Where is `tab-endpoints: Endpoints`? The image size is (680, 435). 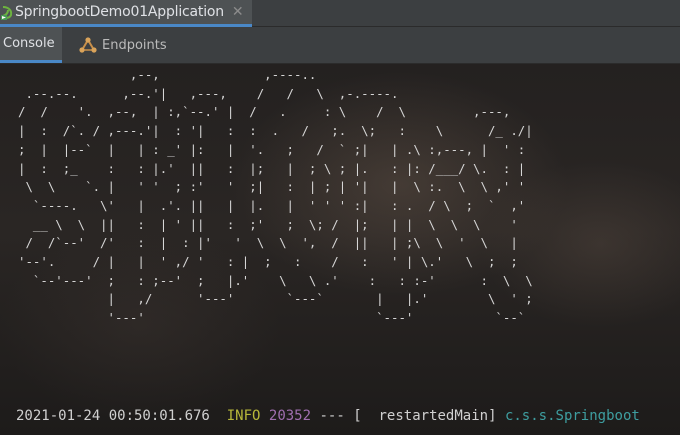 tab-endpoints: Endpoints is located at coordinates (126, 45).